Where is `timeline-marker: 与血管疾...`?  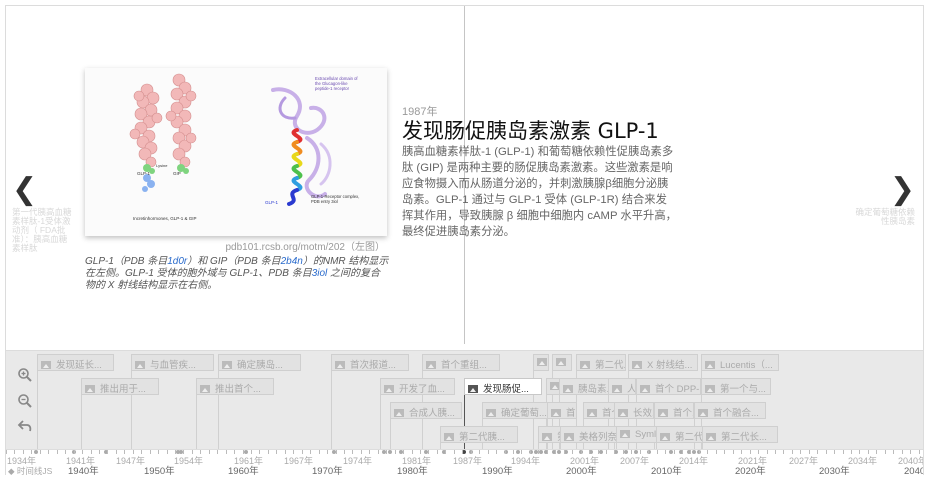 timeline-marker: 与血管疾... is located at coordinates (172, 362).